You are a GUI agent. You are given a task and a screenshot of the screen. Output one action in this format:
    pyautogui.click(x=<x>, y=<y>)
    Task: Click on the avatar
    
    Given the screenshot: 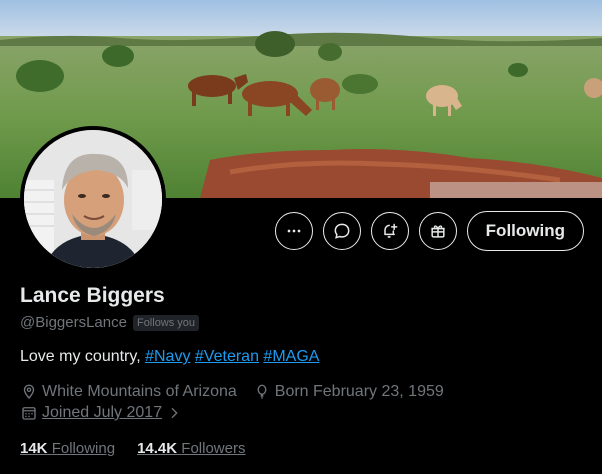 What is the action you would take?
    pyautogui.click(x=93, y=199)
    